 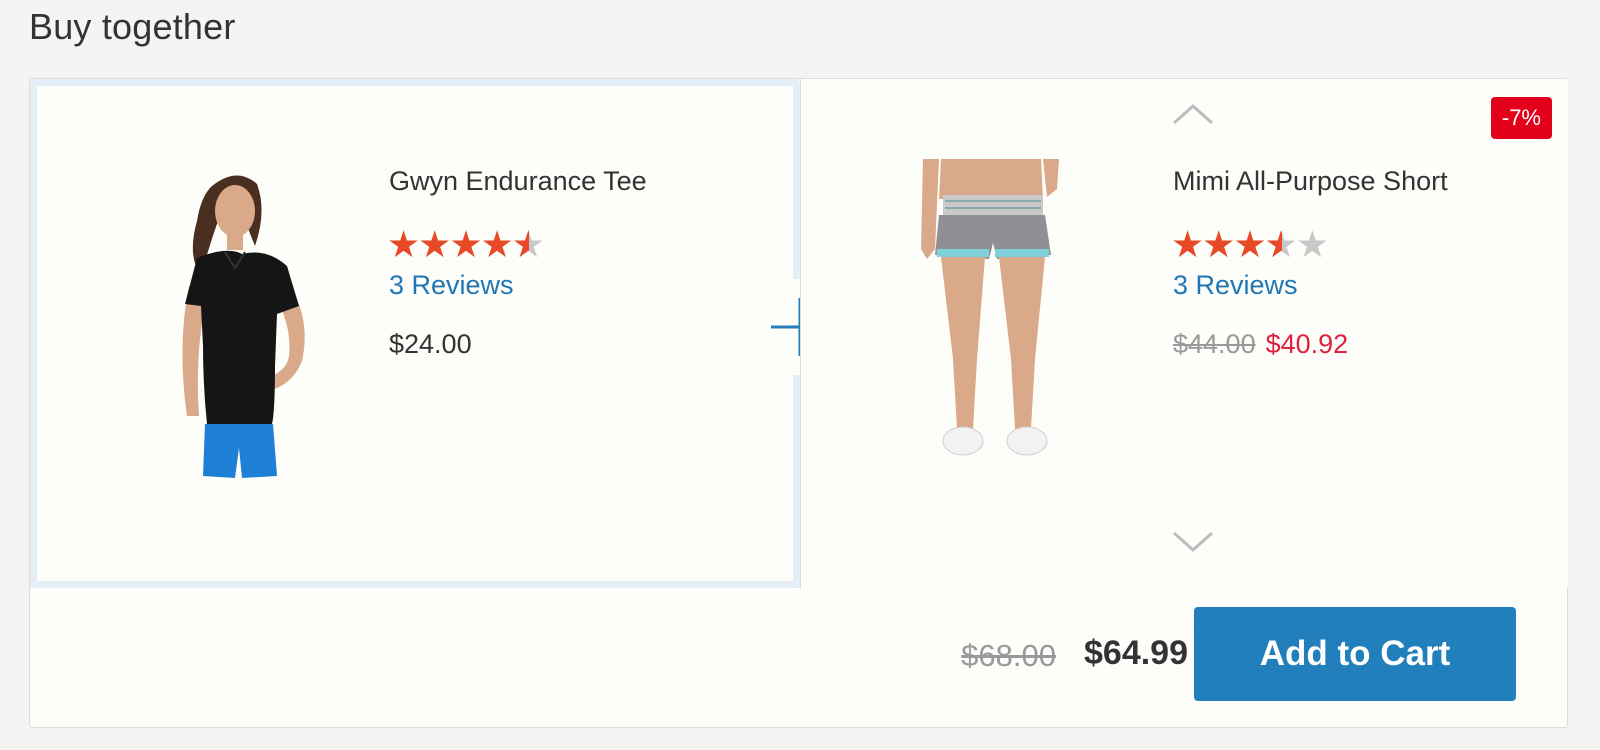 I want to click on special-price: $40.92, so click(x=1307, y=344).